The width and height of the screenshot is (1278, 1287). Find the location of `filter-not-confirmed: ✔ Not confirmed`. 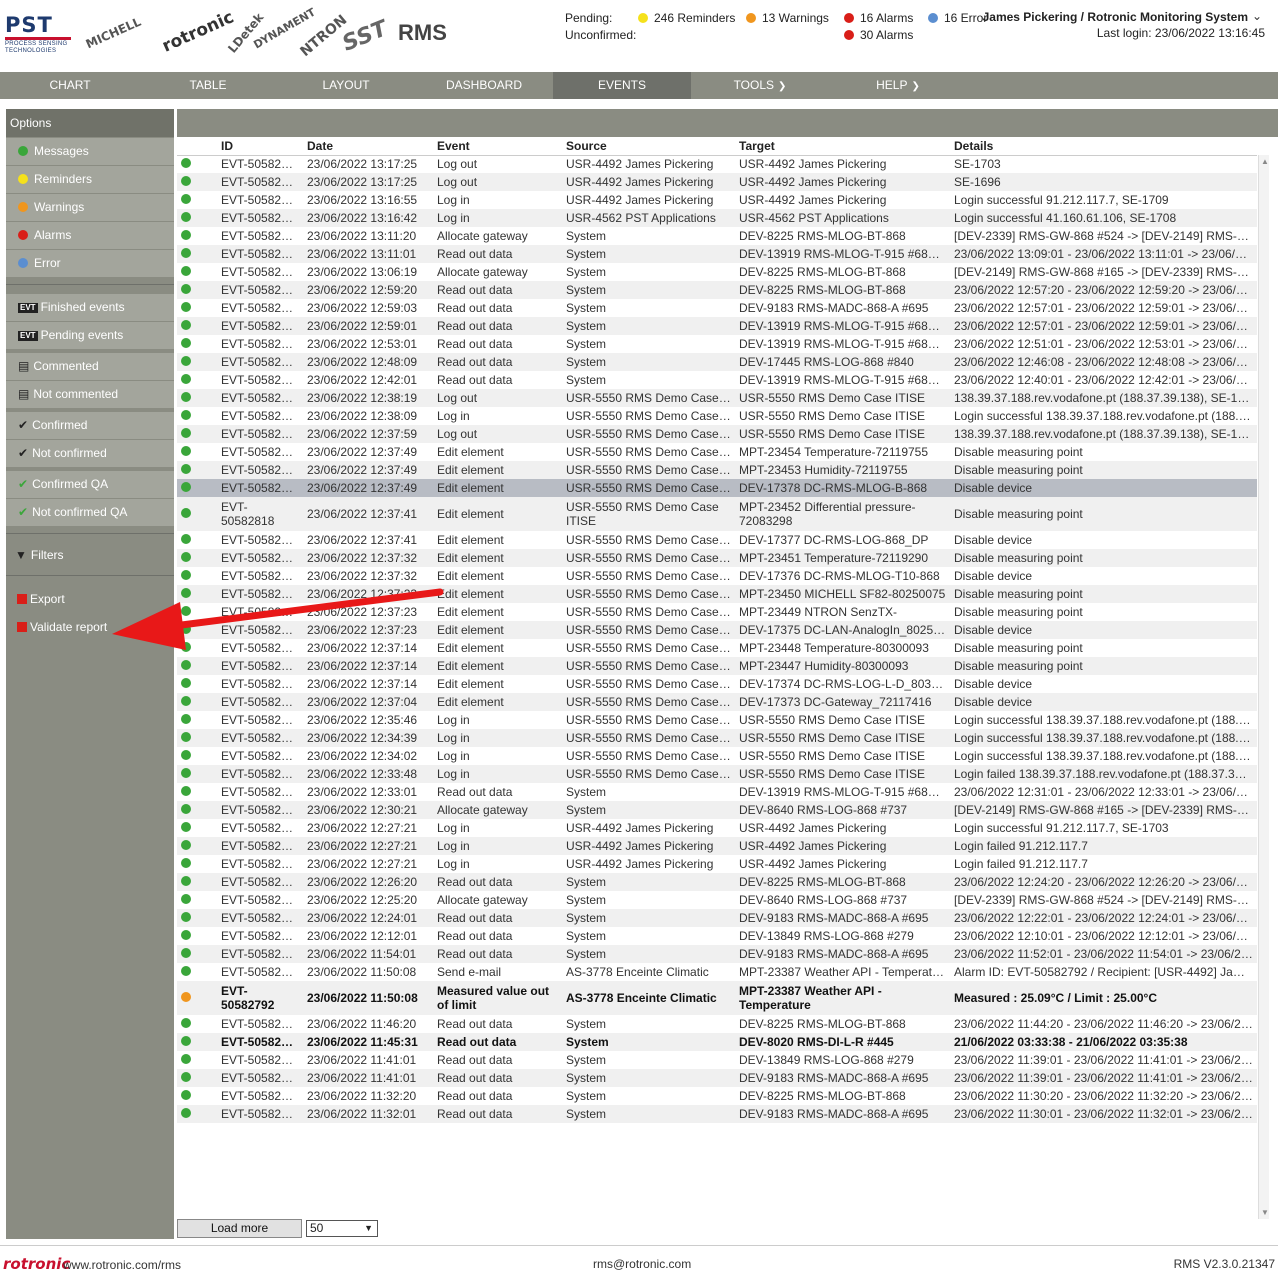

filter-not-confirmed: ✔ Not confirmed is located at coordinates (90, 453).